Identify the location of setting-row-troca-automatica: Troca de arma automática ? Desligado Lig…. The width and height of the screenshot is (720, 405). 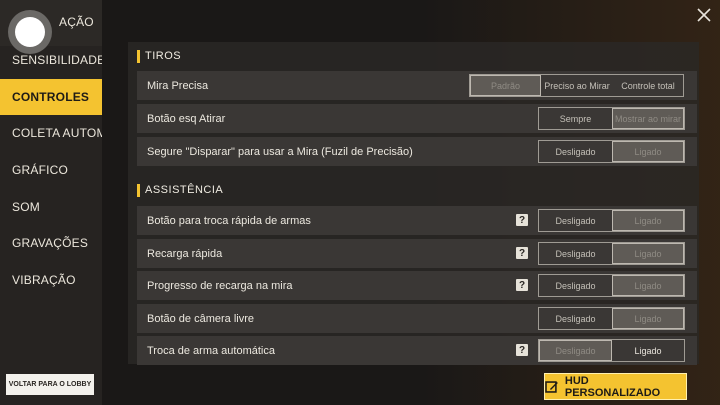
(417, 350).